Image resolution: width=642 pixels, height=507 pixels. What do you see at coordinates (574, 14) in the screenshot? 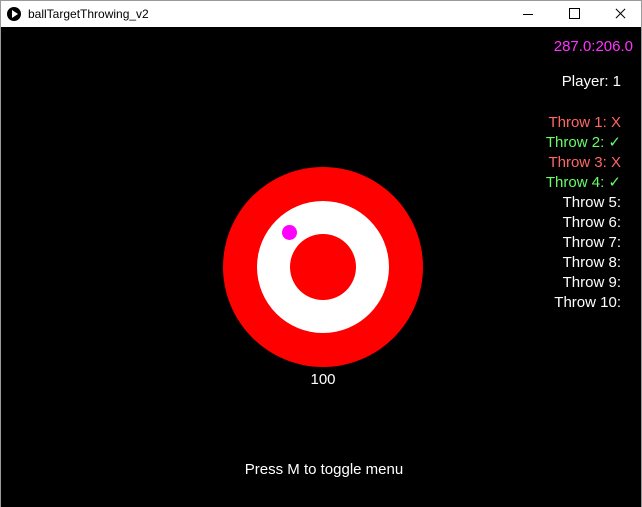
I see `maximize-button` at bounding box center [574, 14].